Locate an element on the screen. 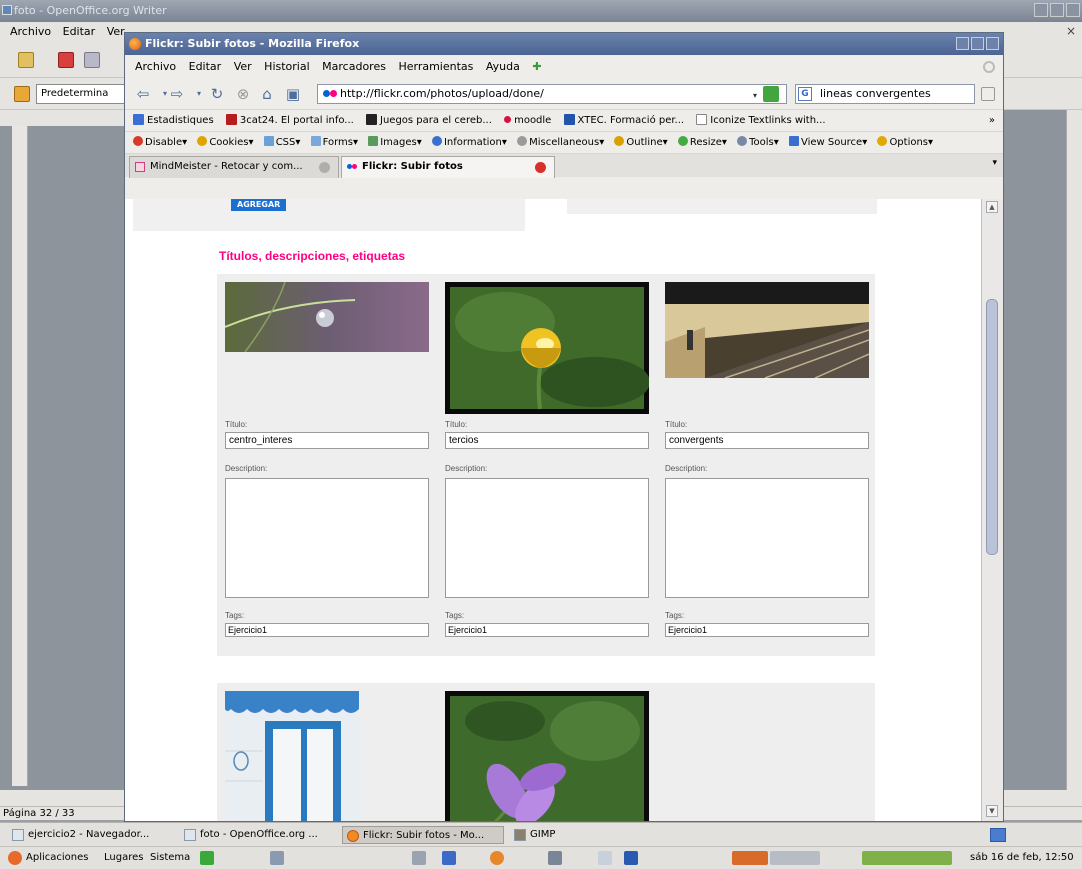 The width and height of the screenshot is (1082, 869). devbar-css: CSS▾ is located at coordinates (281, 142).